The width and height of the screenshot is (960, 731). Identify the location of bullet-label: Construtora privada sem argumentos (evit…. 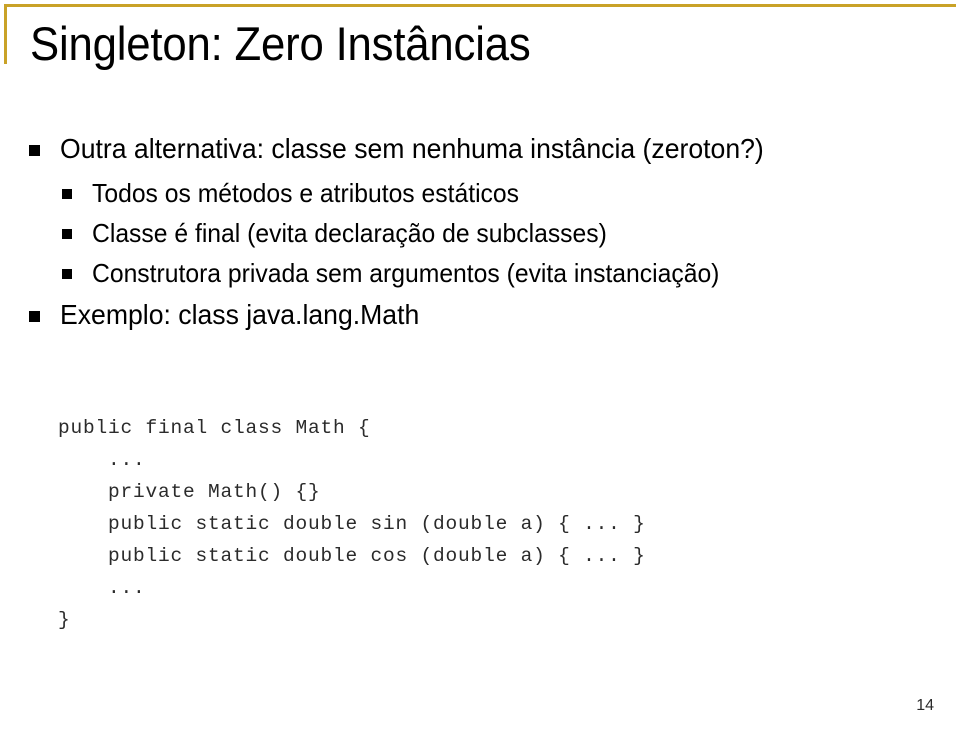
(406, 273).